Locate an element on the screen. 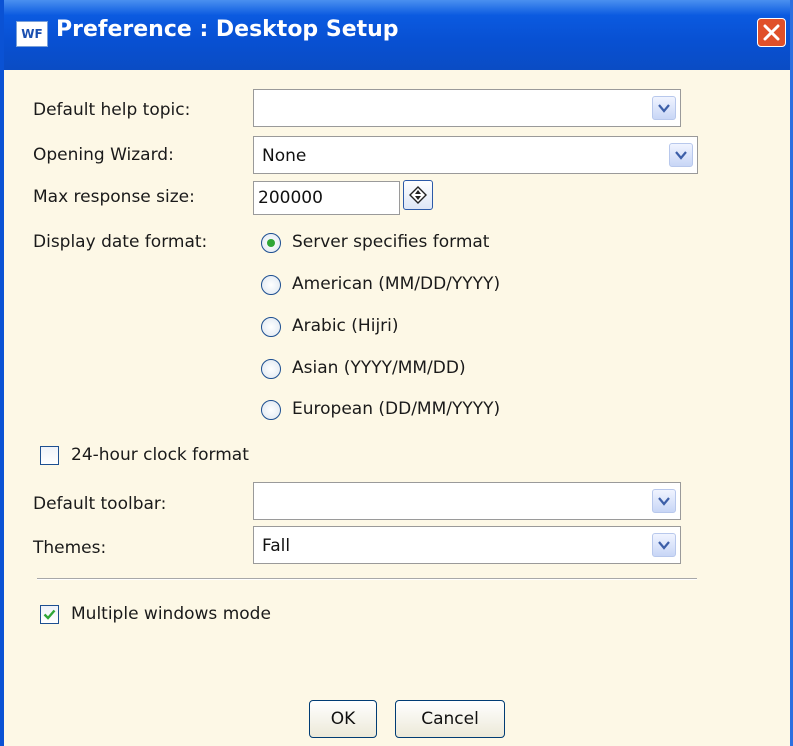  max-response-size-label: Max response size: is located at coordinates (114, 197).